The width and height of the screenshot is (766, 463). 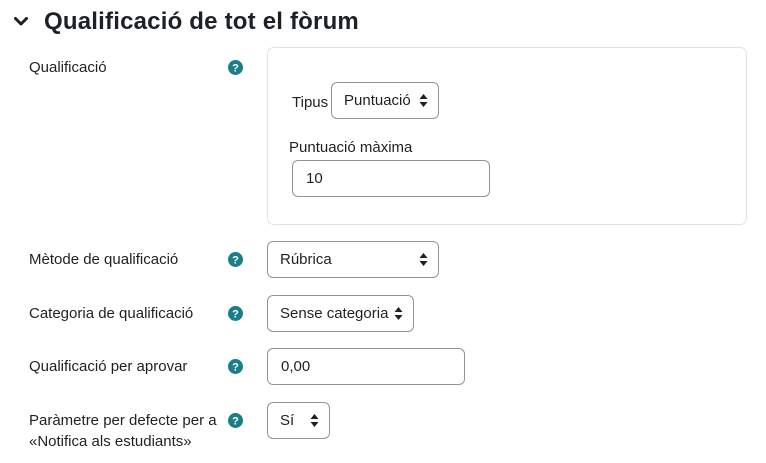 I want to click on max-grade-input: 10, so click(x=391, y=178).